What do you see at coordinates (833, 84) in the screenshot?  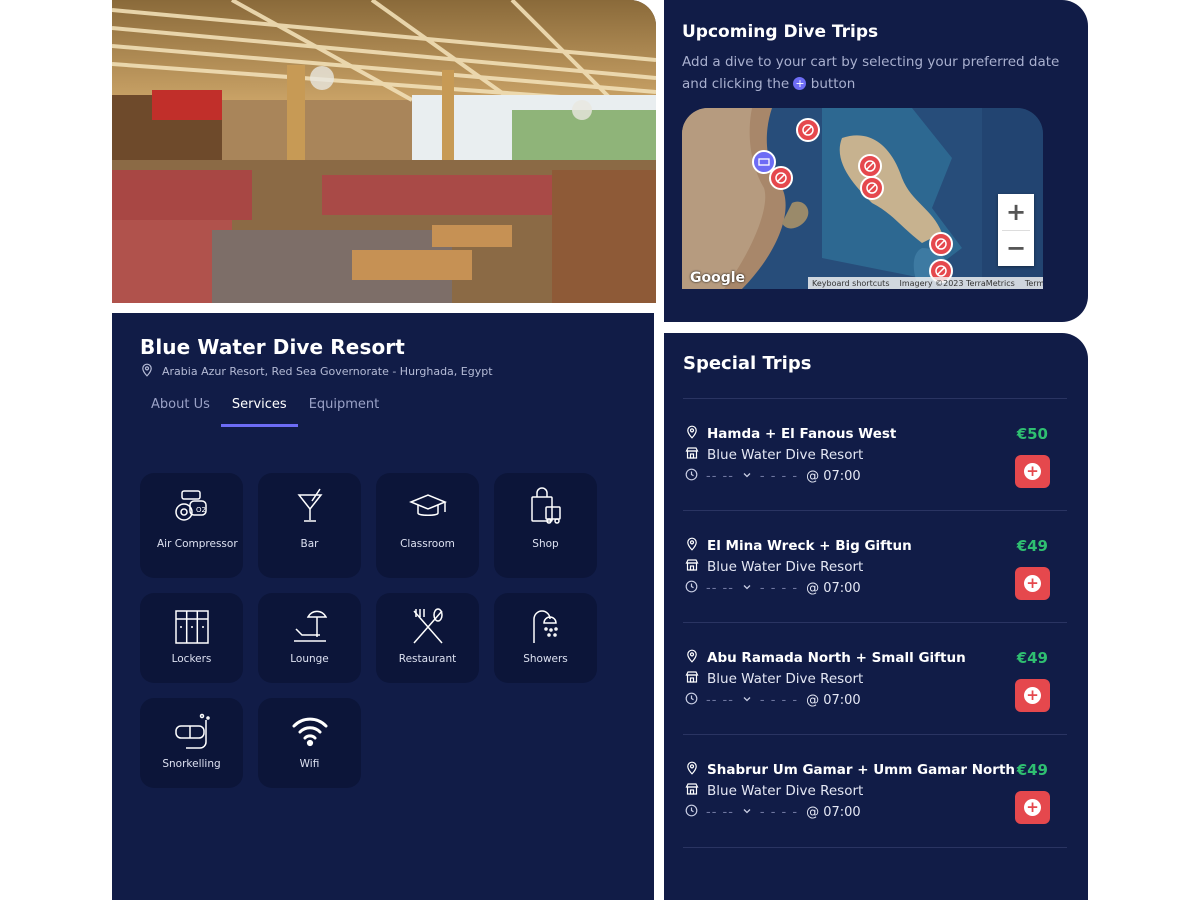 I see `desc-text-after: button` at bounding box center [833, 84].